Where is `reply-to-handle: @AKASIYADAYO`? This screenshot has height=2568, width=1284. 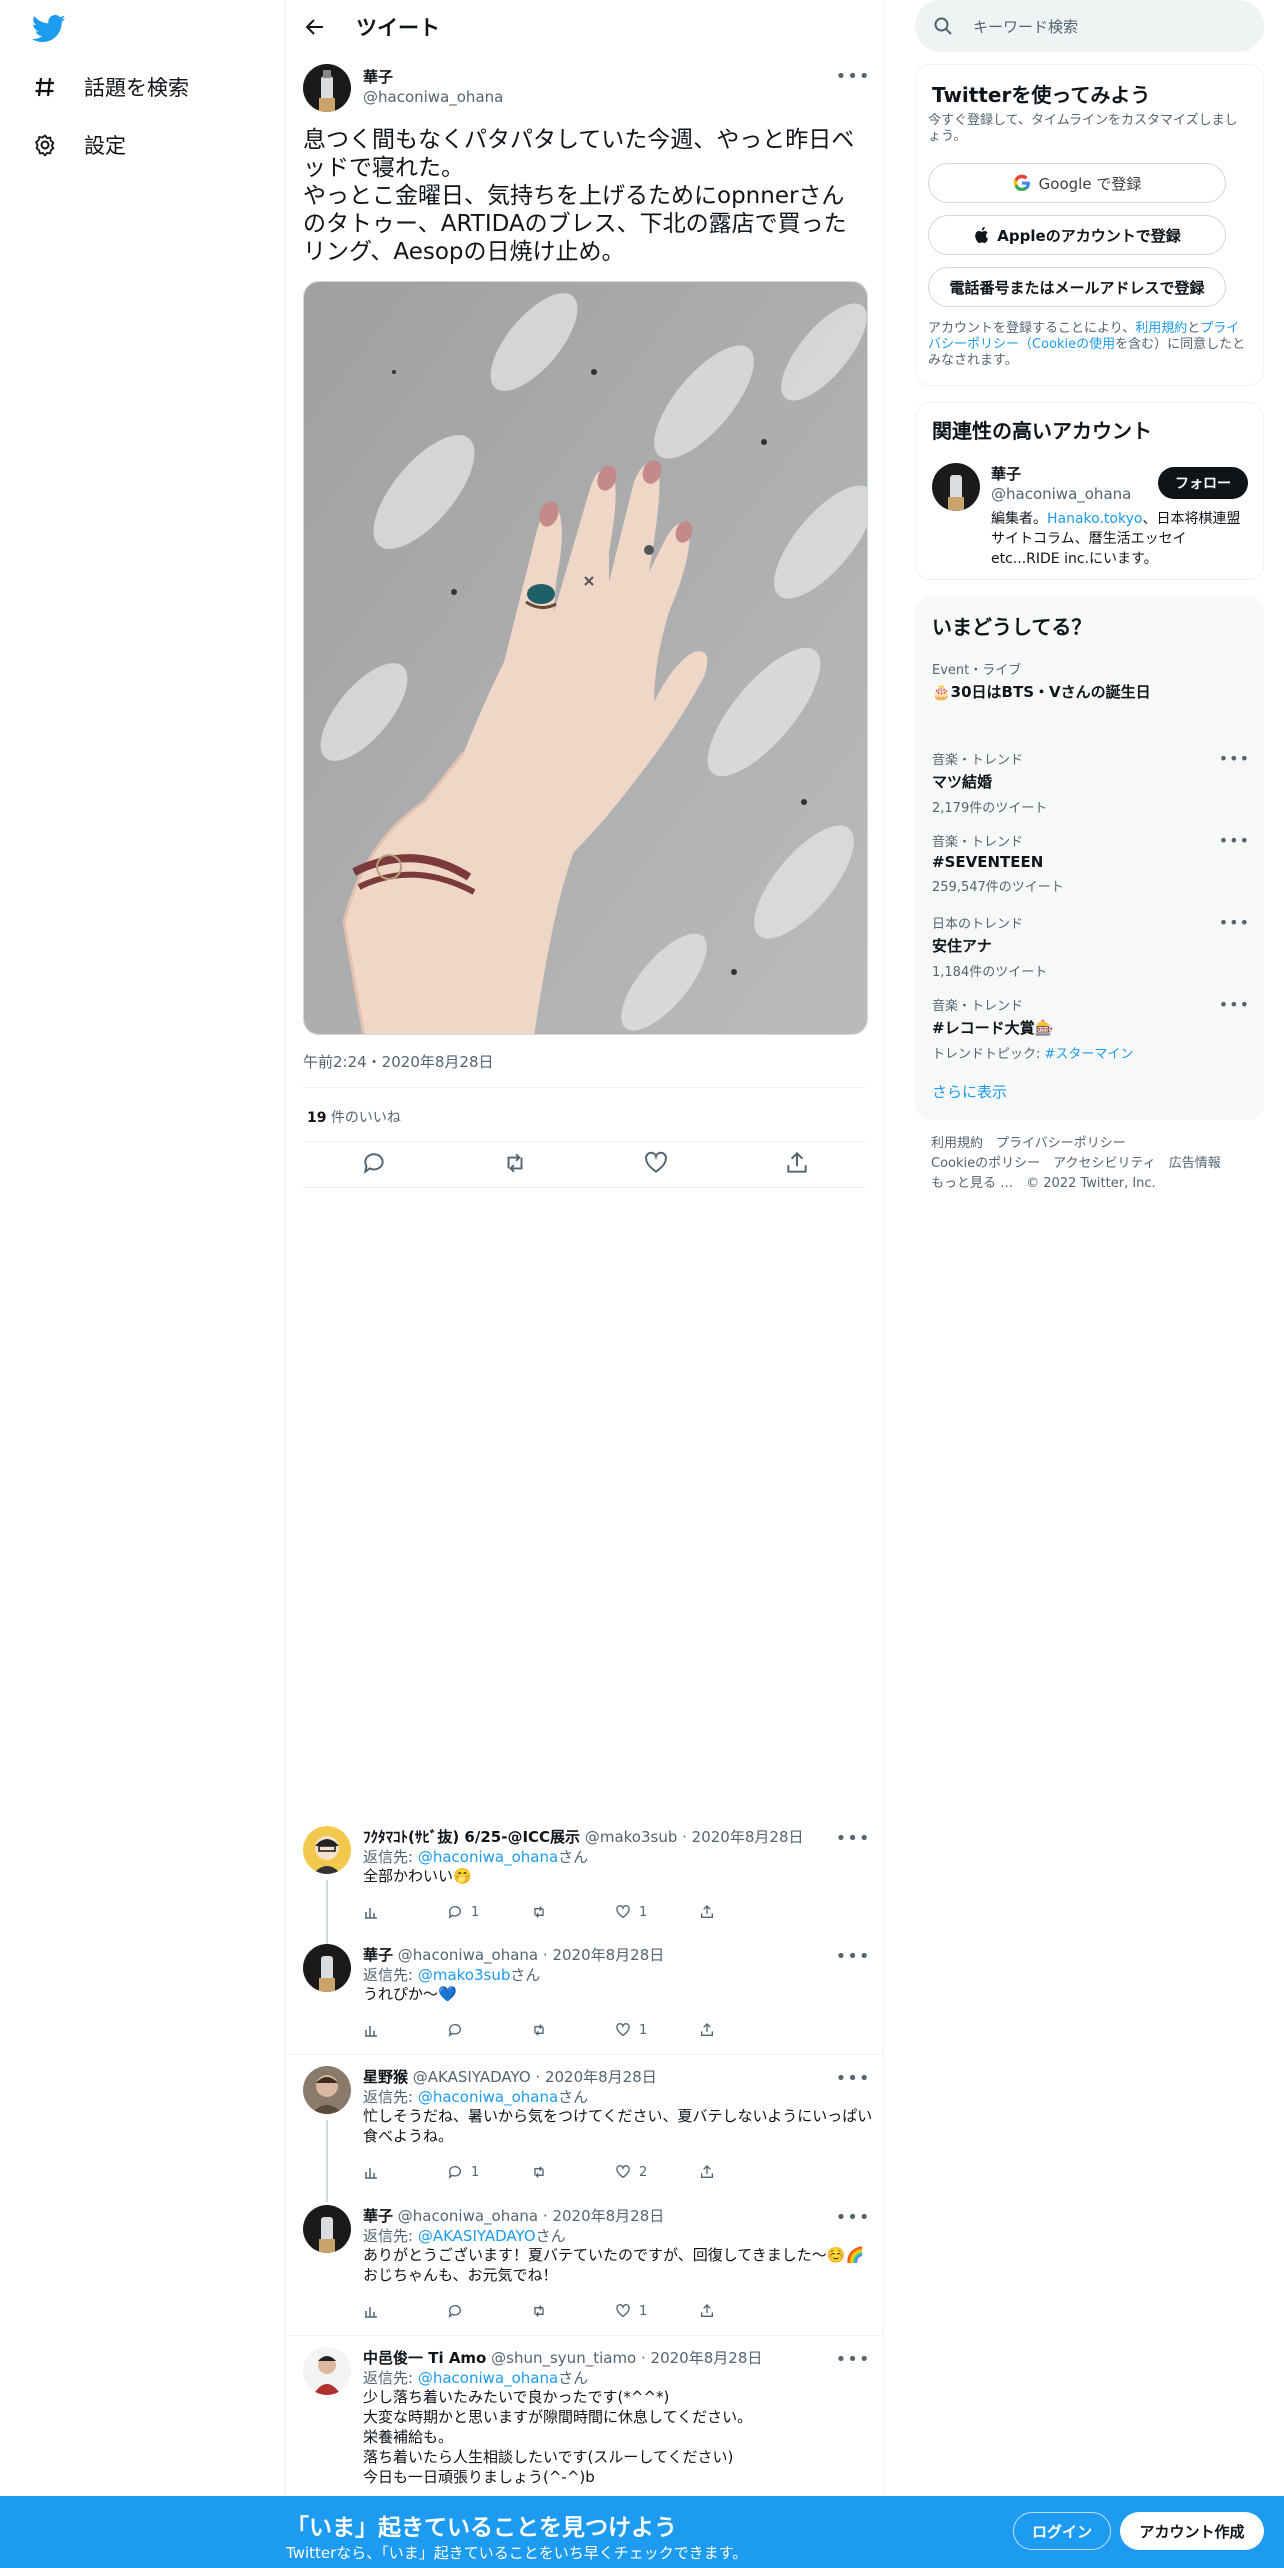 reply-to-handle: @AKASIYADAYO is located at coordinates (477, 2236).